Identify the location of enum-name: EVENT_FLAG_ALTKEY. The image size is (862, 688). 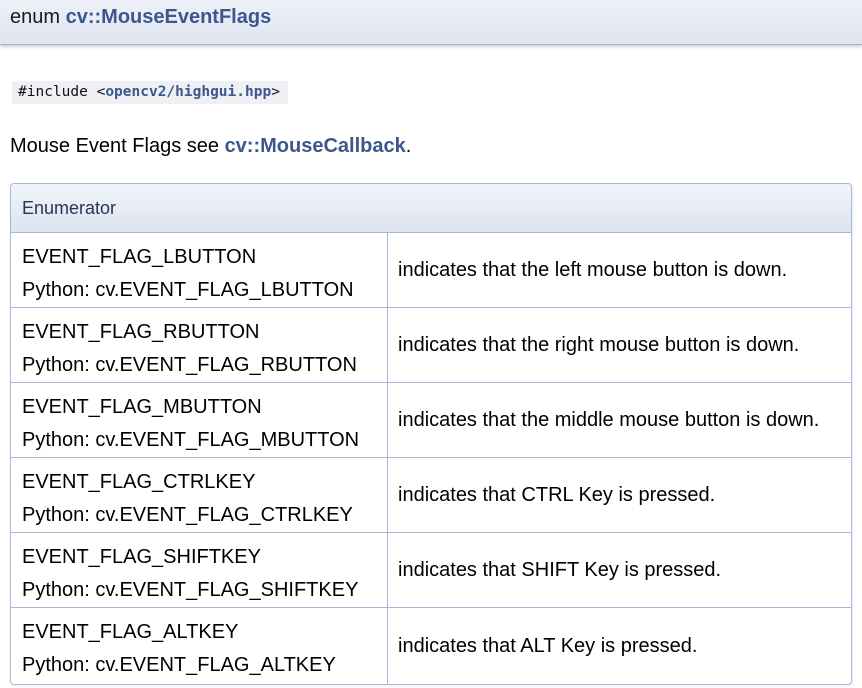
(130, 632).